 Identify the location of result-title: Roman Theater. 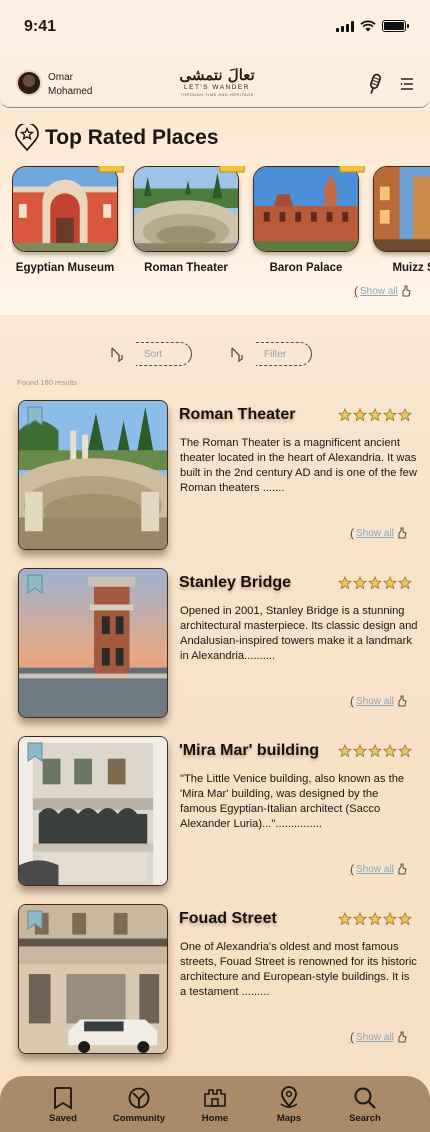
(237, 414).